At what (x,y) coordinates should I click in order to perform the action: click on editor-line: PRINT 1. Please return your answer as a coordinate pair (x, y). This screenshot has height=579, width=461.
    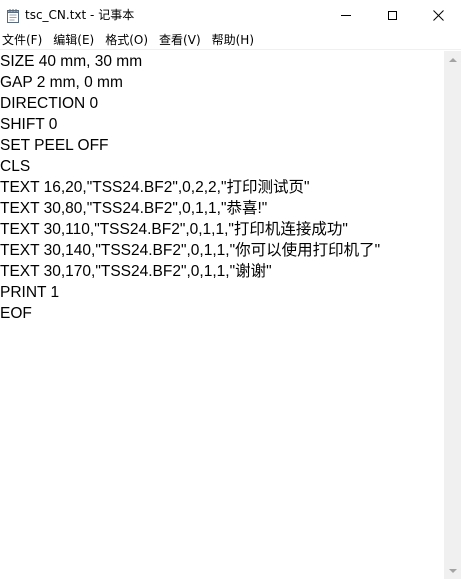
    Looking at the image, I should click on (30, 292).